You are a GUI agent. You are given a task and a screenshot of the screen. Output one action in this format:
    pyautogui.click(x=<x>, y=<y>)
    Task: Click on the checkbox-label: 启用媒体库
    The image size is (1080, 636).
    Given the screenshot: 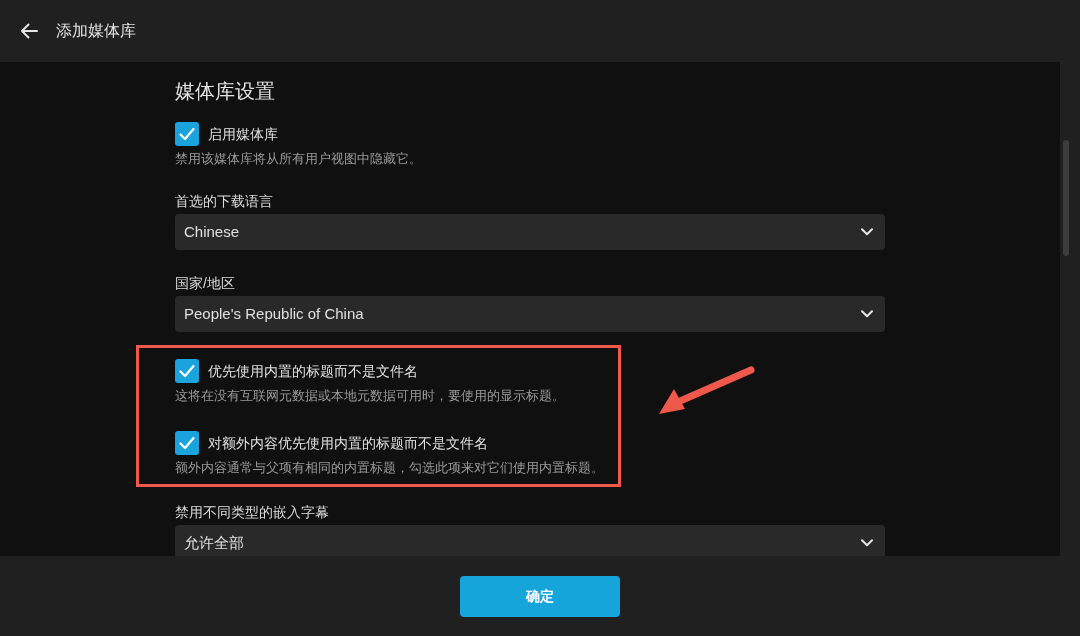 What is the action you would take?
    pyautogui.click(x=243, y=134)
    